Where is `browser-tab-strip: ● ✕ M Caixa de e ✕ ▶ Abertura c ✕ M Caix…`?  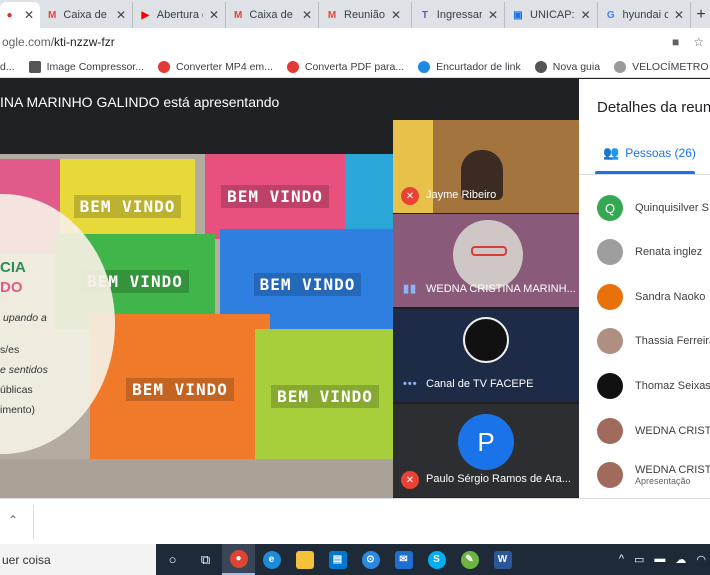 browser-tab-strip: ● ✕ M Caixa de e ✕ ▶ Abertura c ✕ M Caix… is located at coordinates (355, 14).